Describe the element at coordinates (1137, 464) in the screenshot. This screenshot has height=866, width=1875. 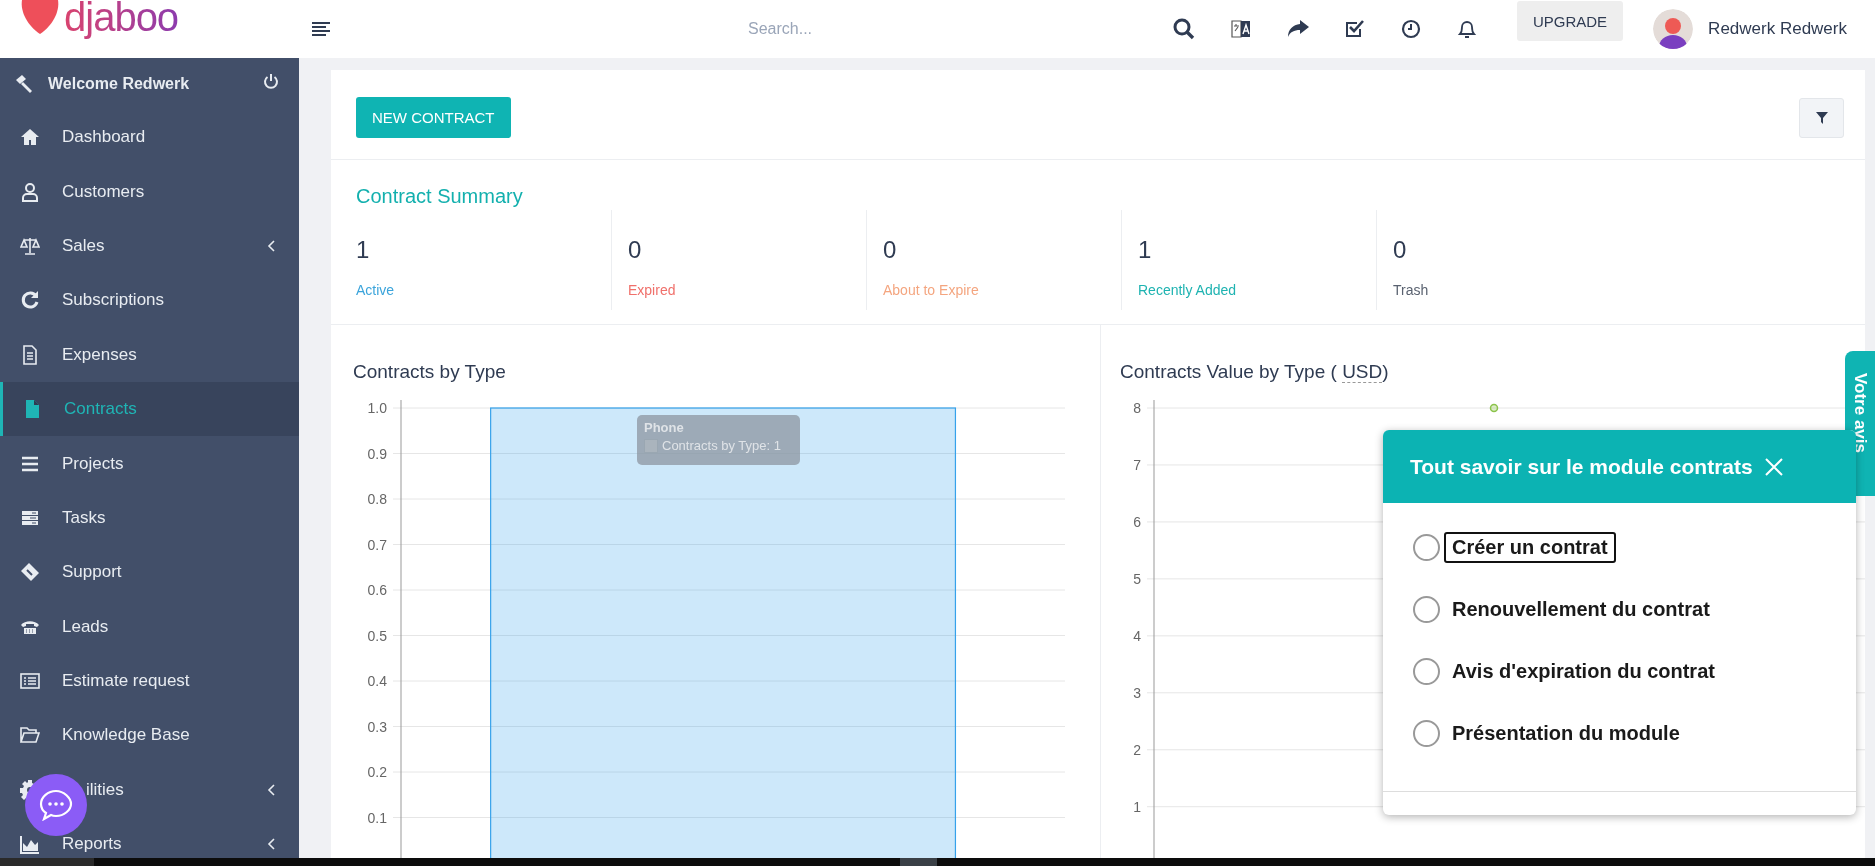
I see `axis-tick-label: 7` at that location.